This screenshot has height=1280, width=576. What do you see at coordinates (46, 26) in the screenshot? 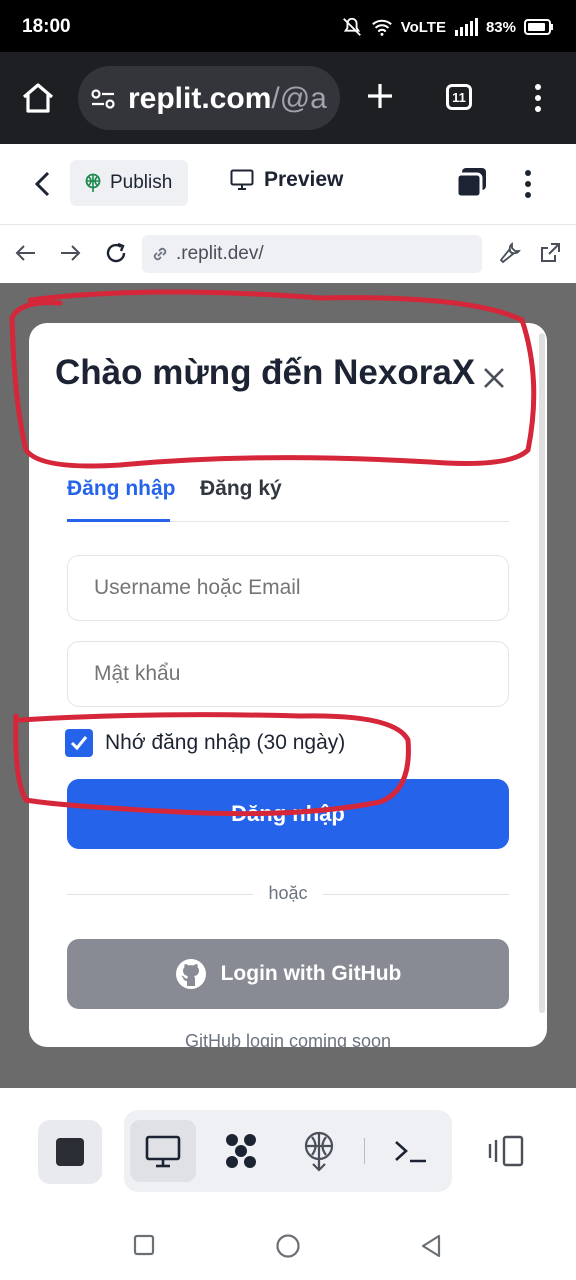
I see `status-time: 18:00` at bounding box center [46, 26].